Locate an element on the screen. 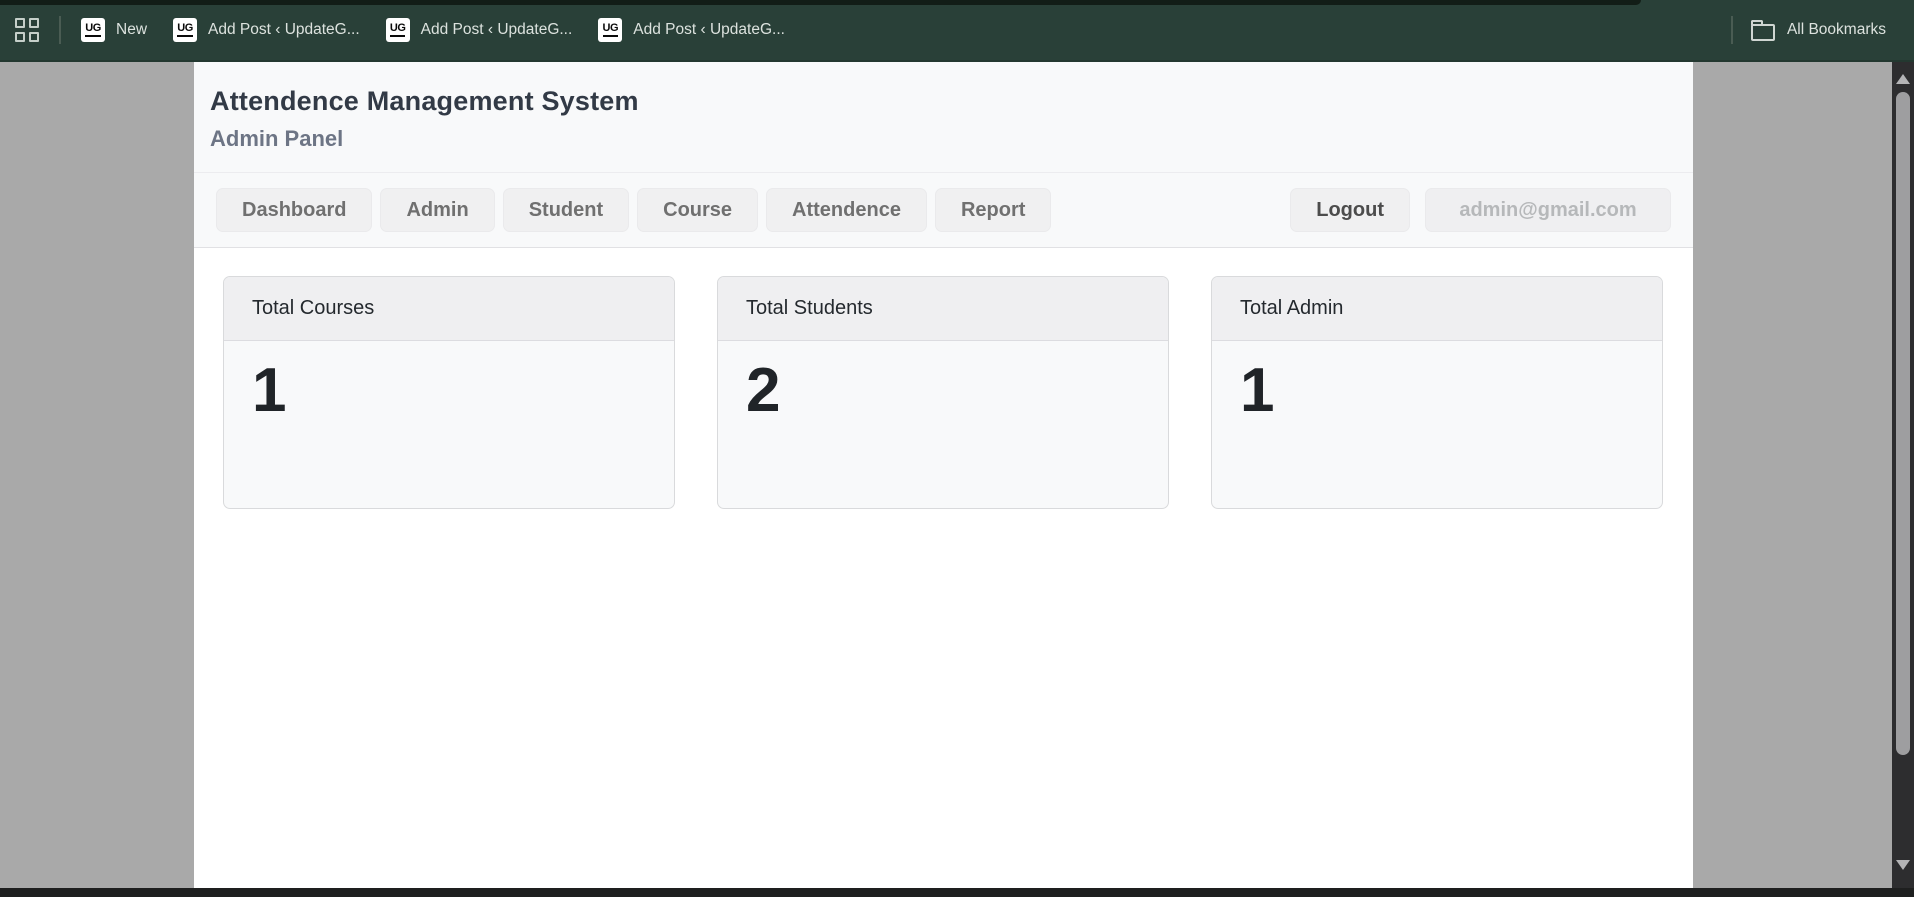 The height and width of the screenshot is (897, 1914). nav-button-attendence: Attendence is located at coordinates (846, 210).